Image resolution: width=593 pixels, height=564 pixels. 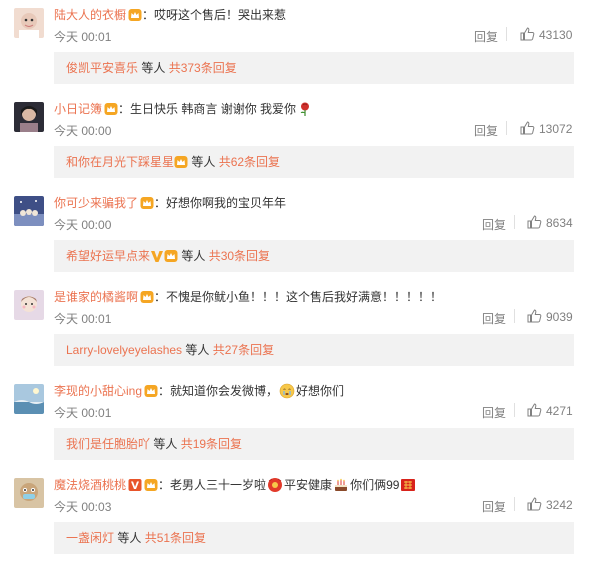 I want to click on reply-summary: 和你在月光下踩星星 等人 共62条回复, so click(x=314, y=162).